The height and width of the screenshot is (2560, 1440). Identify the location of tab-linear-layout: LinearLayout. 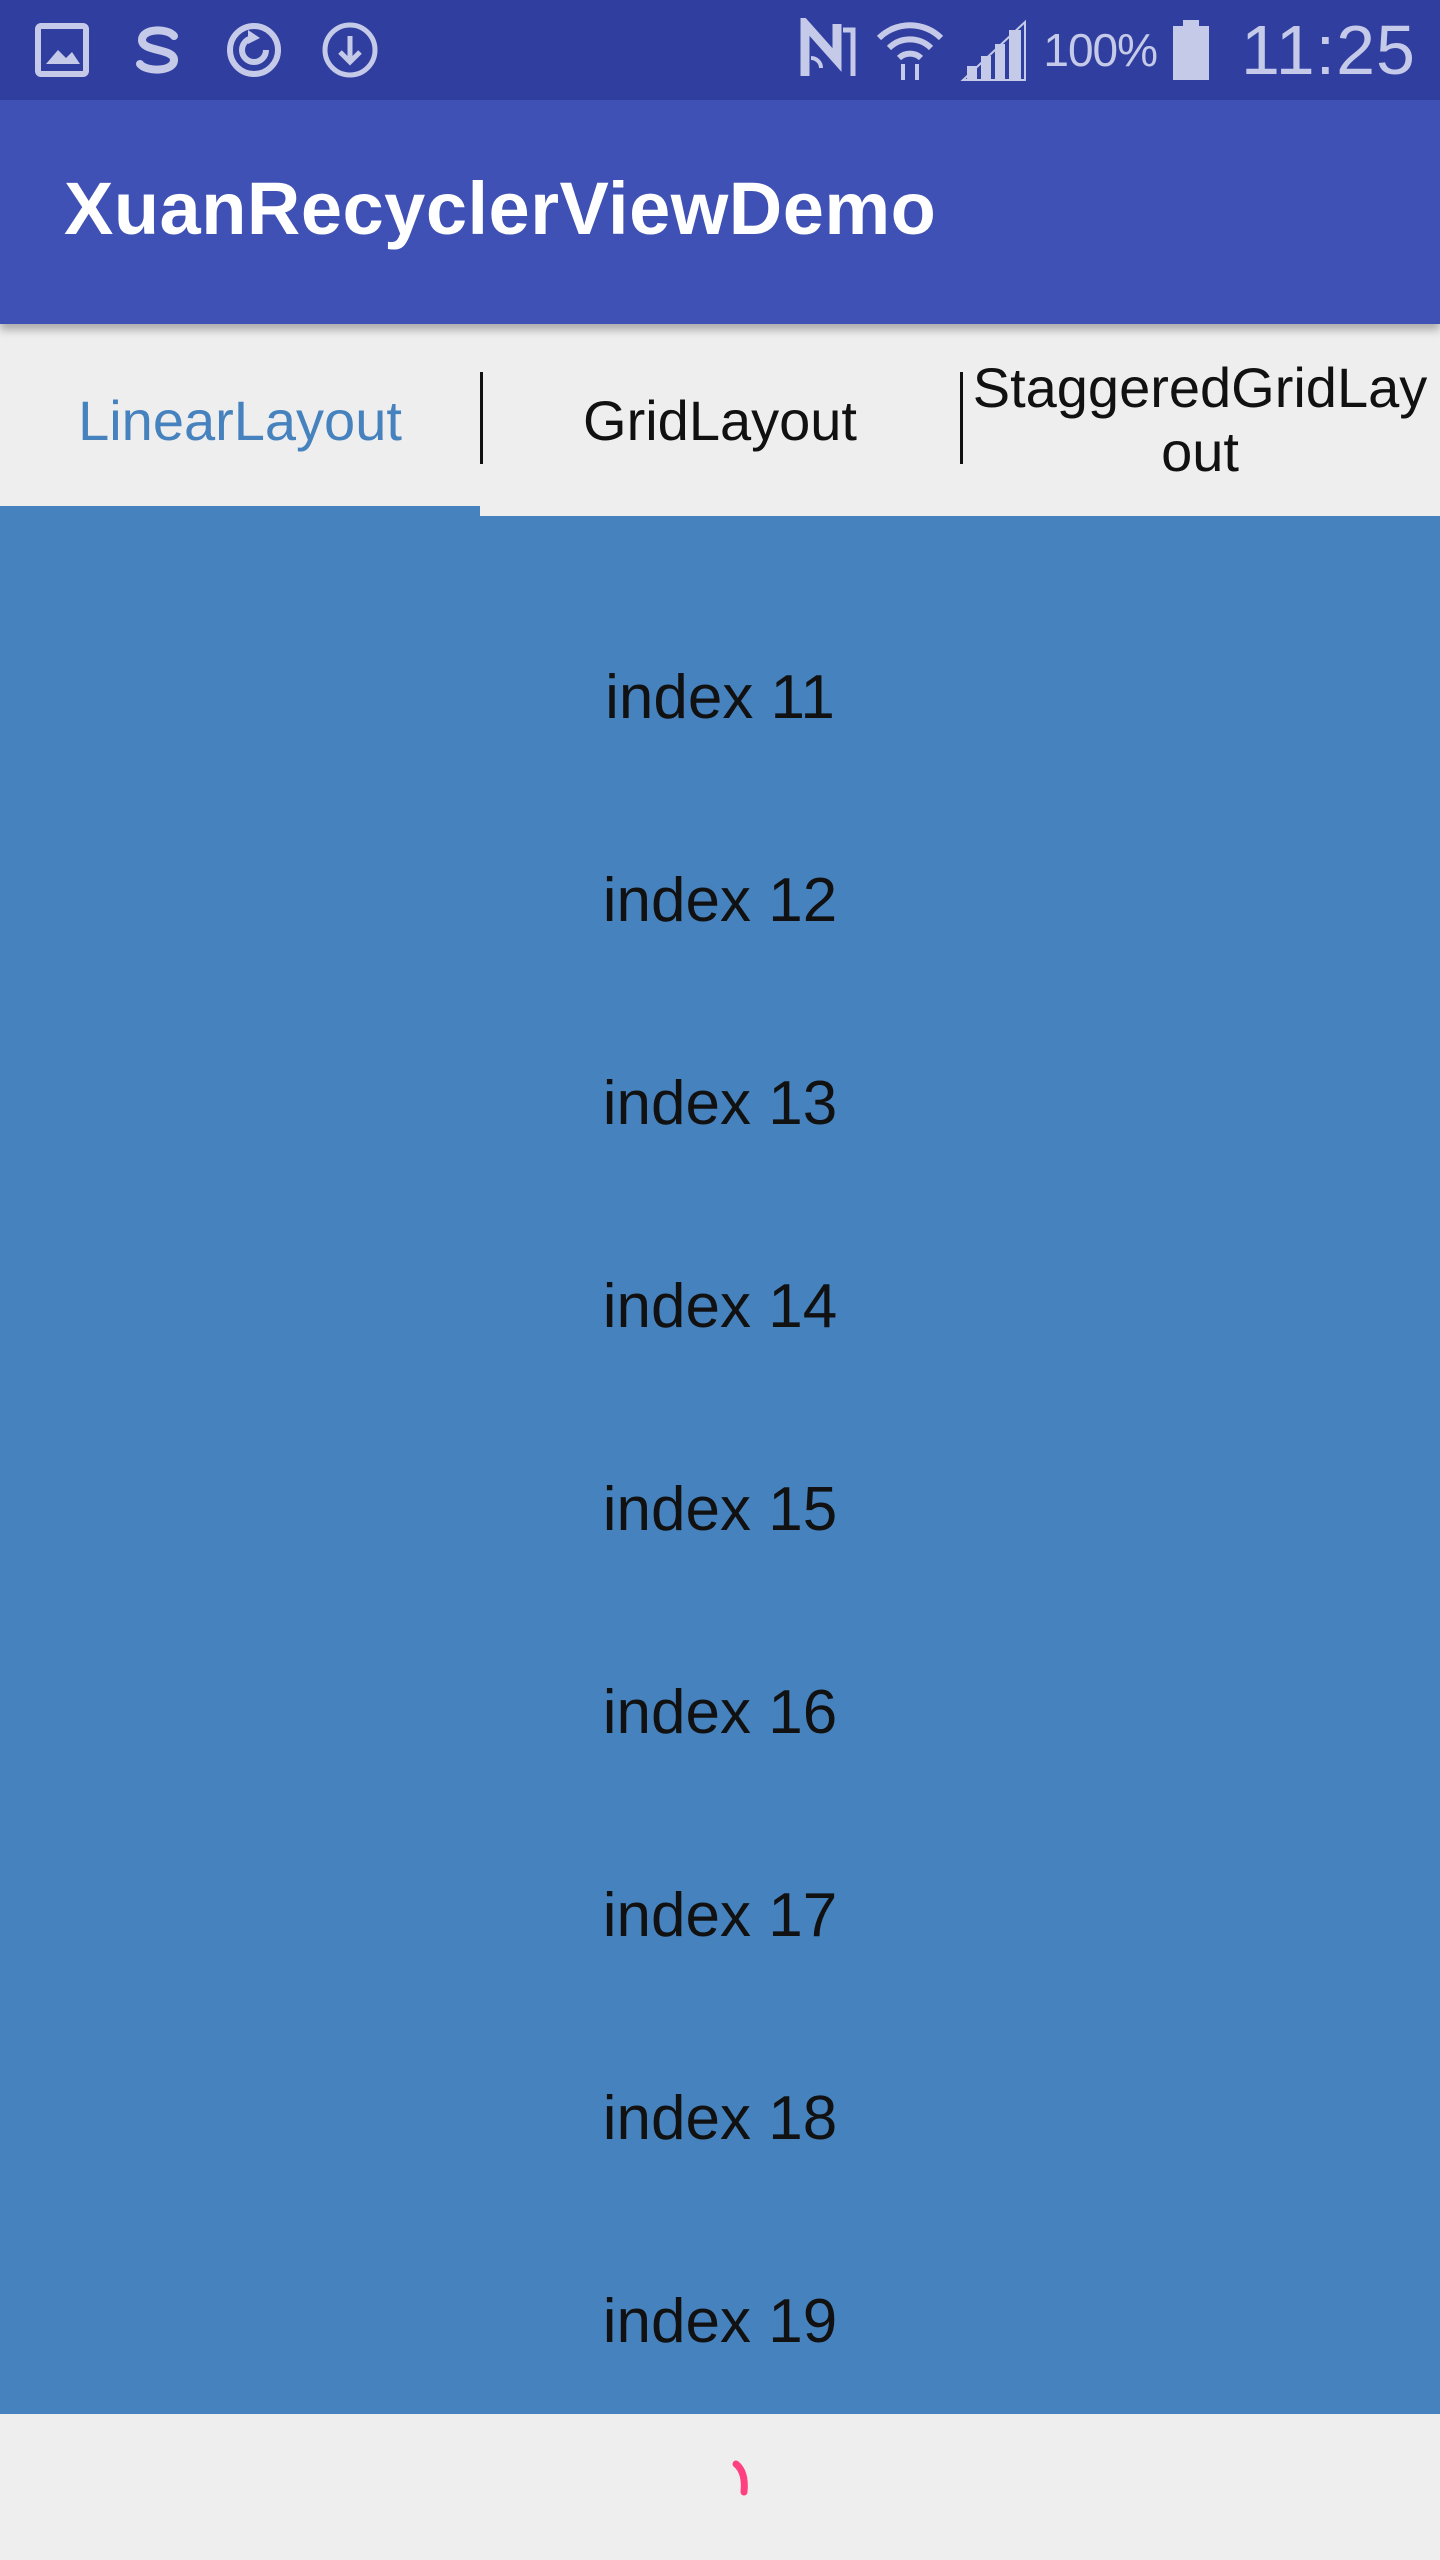
(240, 420).